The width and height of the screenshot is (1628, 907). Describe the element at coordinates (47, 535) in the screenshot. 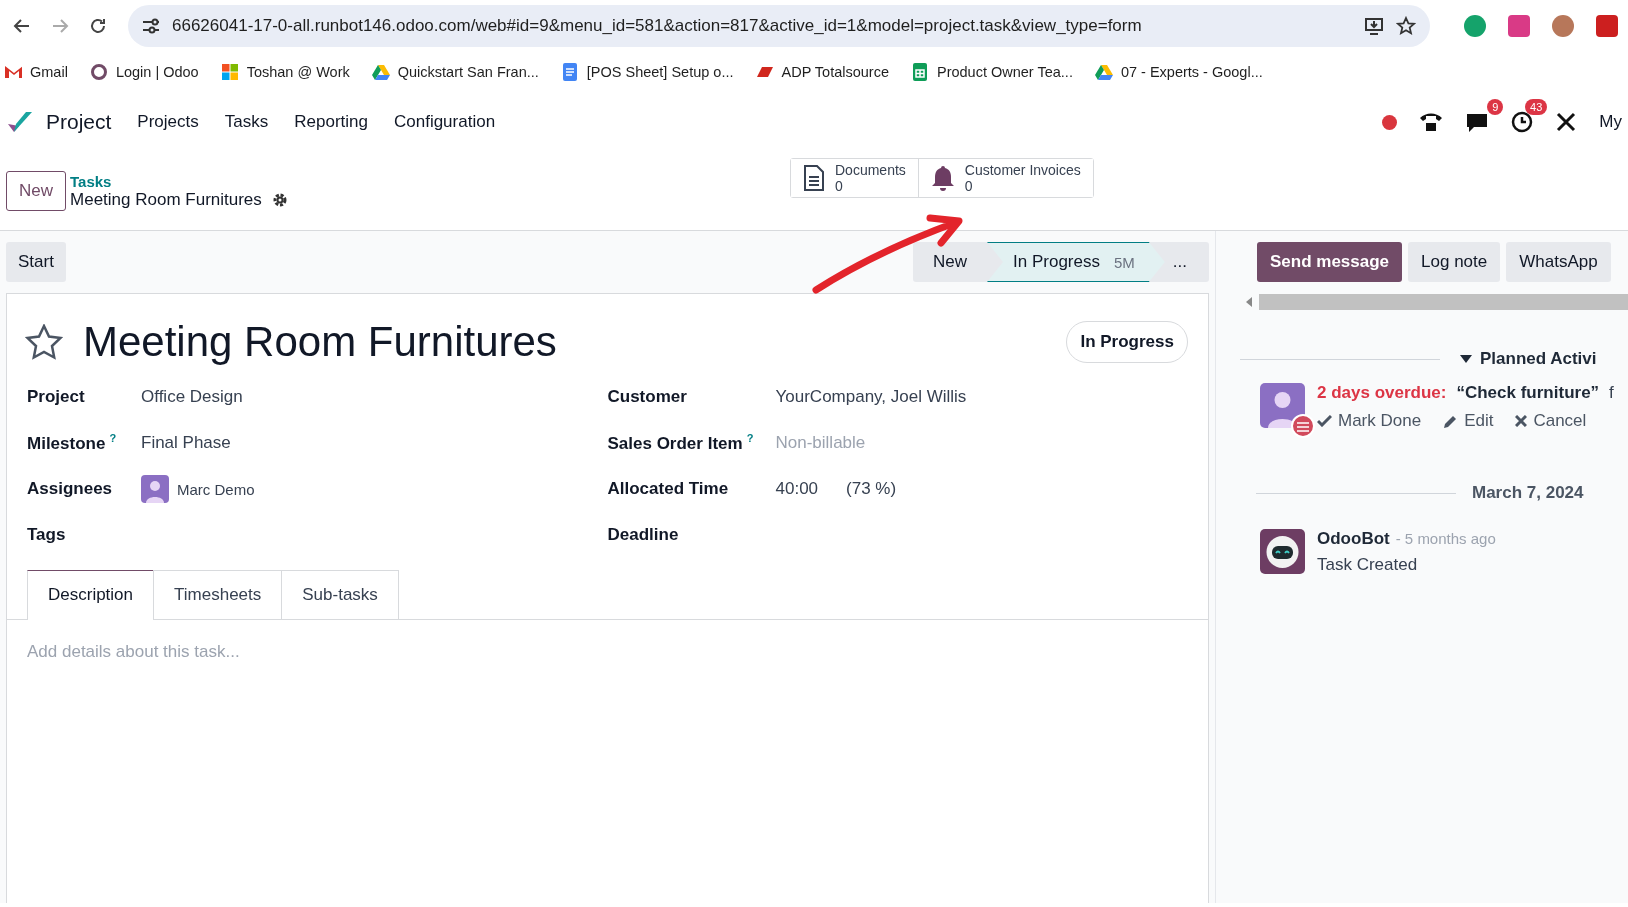

I see `field-label: Tags` at that location.